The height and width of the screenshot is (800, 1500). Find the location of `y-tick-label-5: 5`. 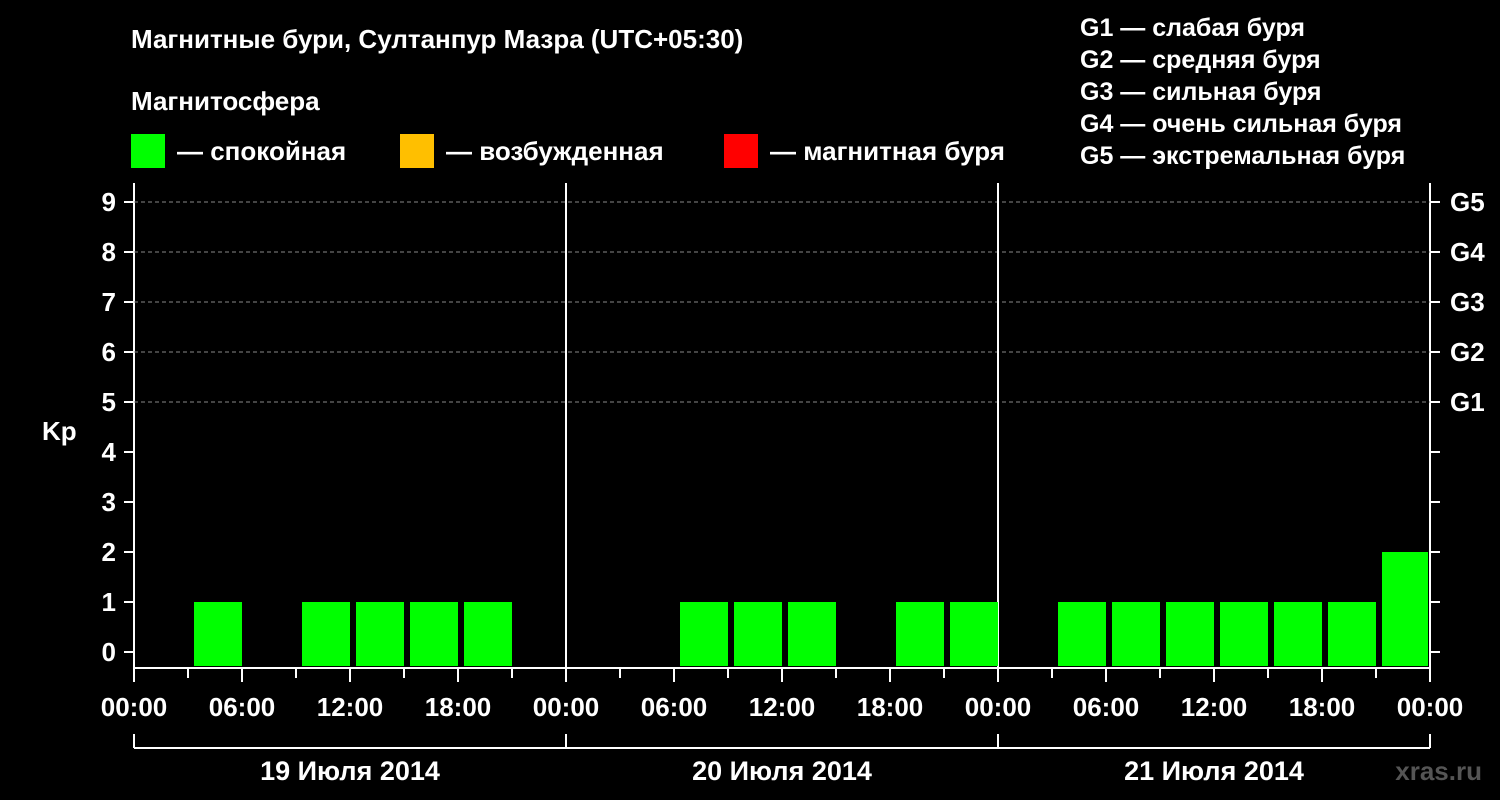

y-tick-label-5: 5 is located at coordinates (109, 402).